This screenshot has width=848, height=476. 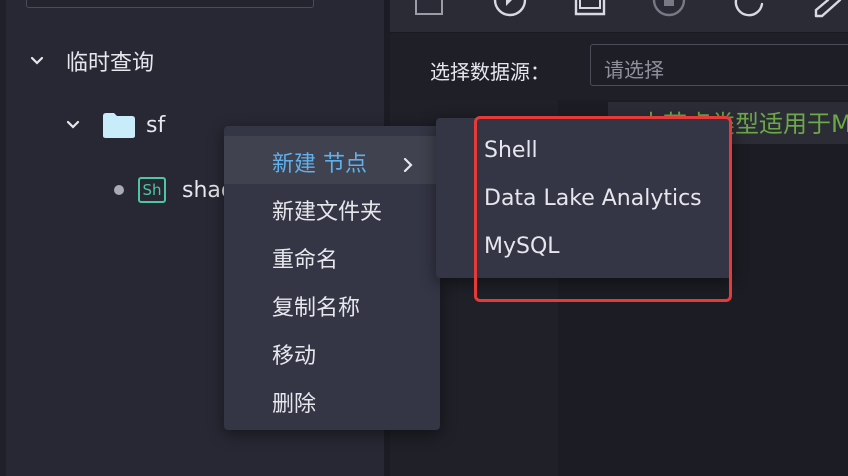 I want to click on tree-item-root: 临时查询, so click(x=92, y=61).